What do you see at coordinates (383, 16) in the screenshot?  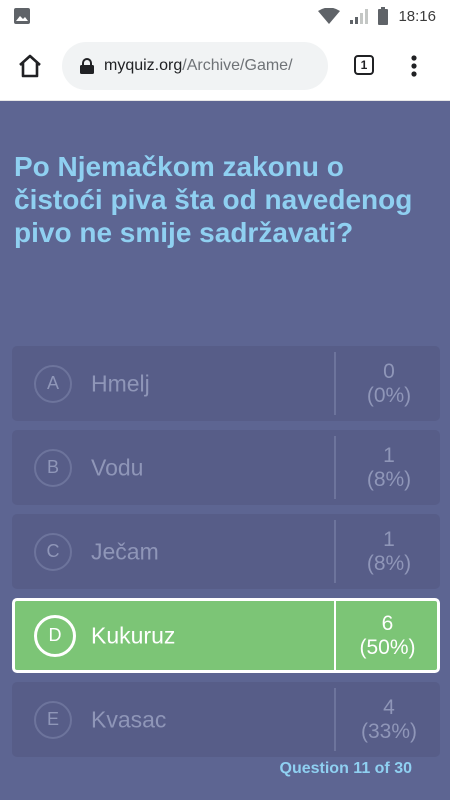 I see `battery-icon` at bounding box center [383, 16].